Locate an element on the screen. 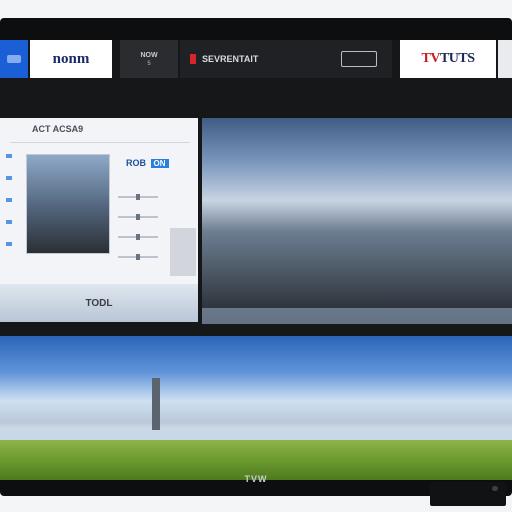  input-source-icon is located at coordinates (359, 59).